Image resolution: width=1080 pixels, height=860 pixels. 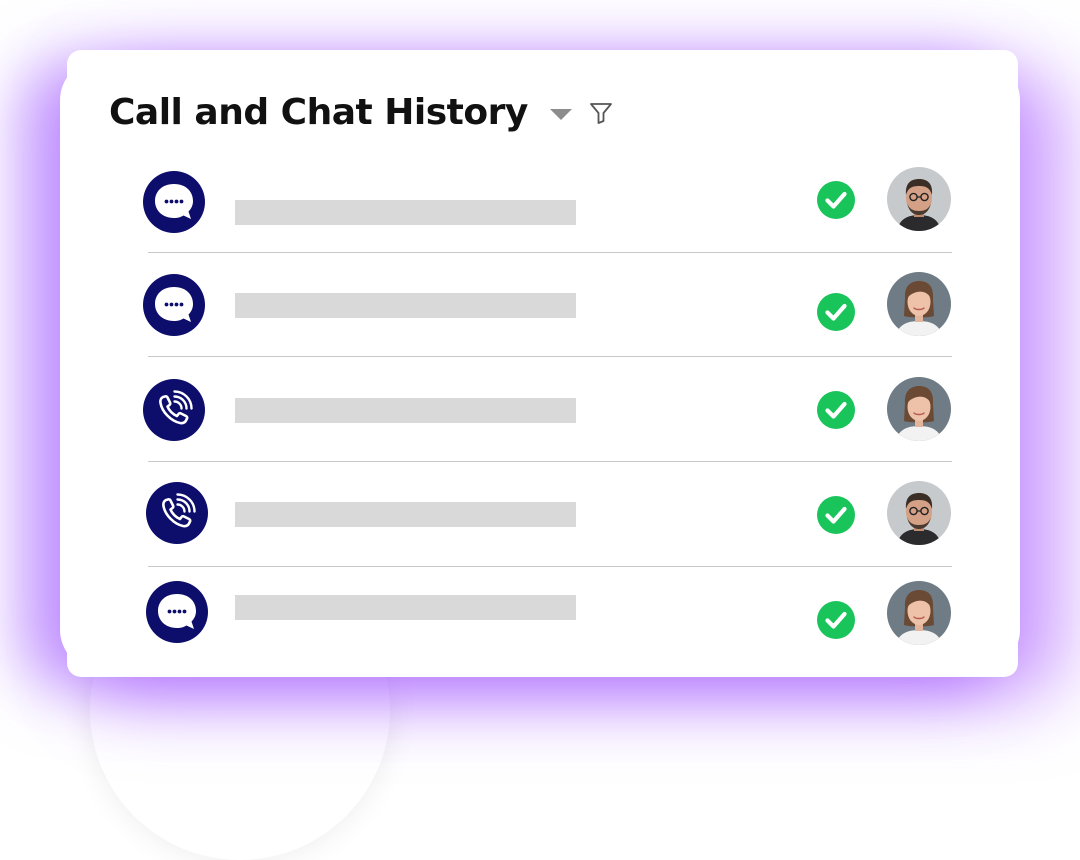 I want to click on filter-icon, so click(x=601, y=113).